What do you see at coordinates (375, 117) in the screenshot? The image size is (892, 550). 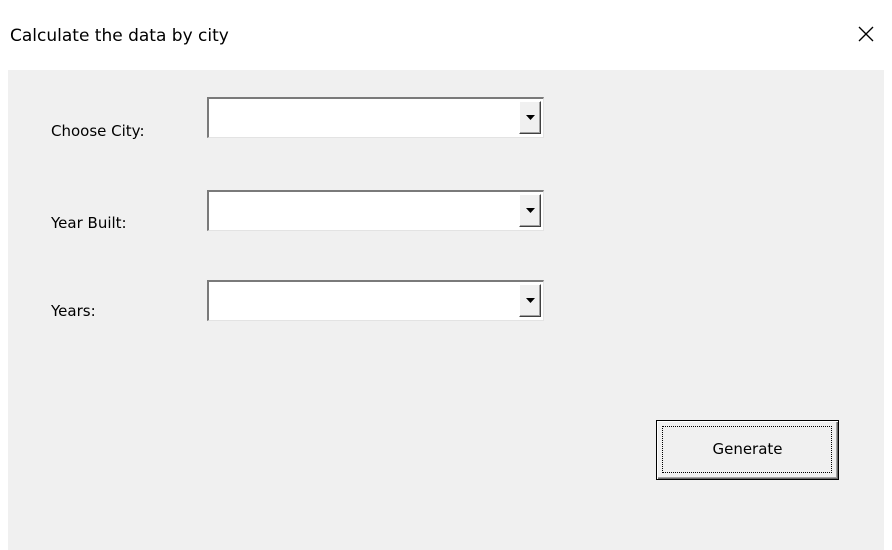 I see `choose-city-combobox` at bounding box center [375, 117].